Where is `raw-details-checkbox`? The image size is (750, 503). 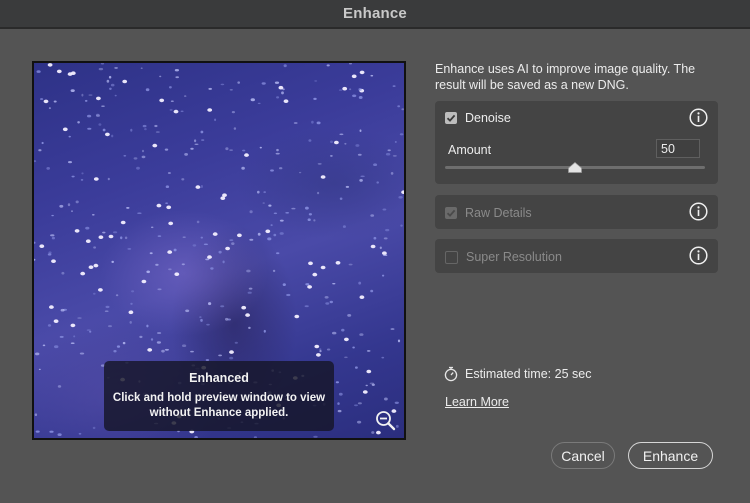 raw-details-checkbox is located at coordinates (451, 213).